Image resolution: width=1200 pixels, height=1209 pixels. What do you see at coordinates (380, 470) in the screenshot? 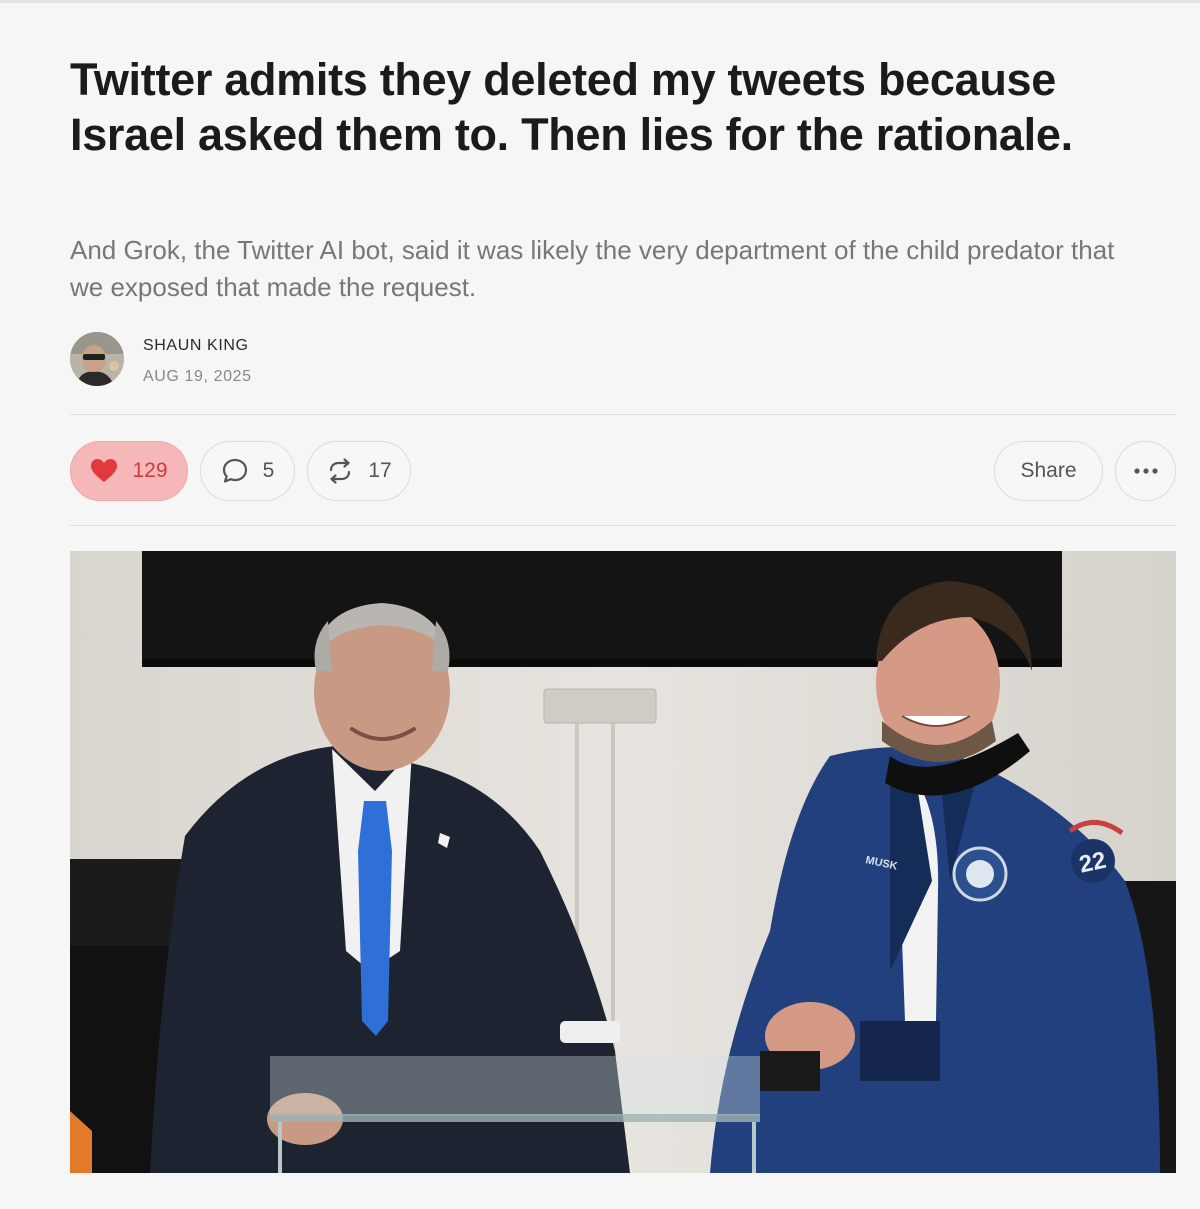
I see `restack-count: 17` at bounding box center [380, 470].